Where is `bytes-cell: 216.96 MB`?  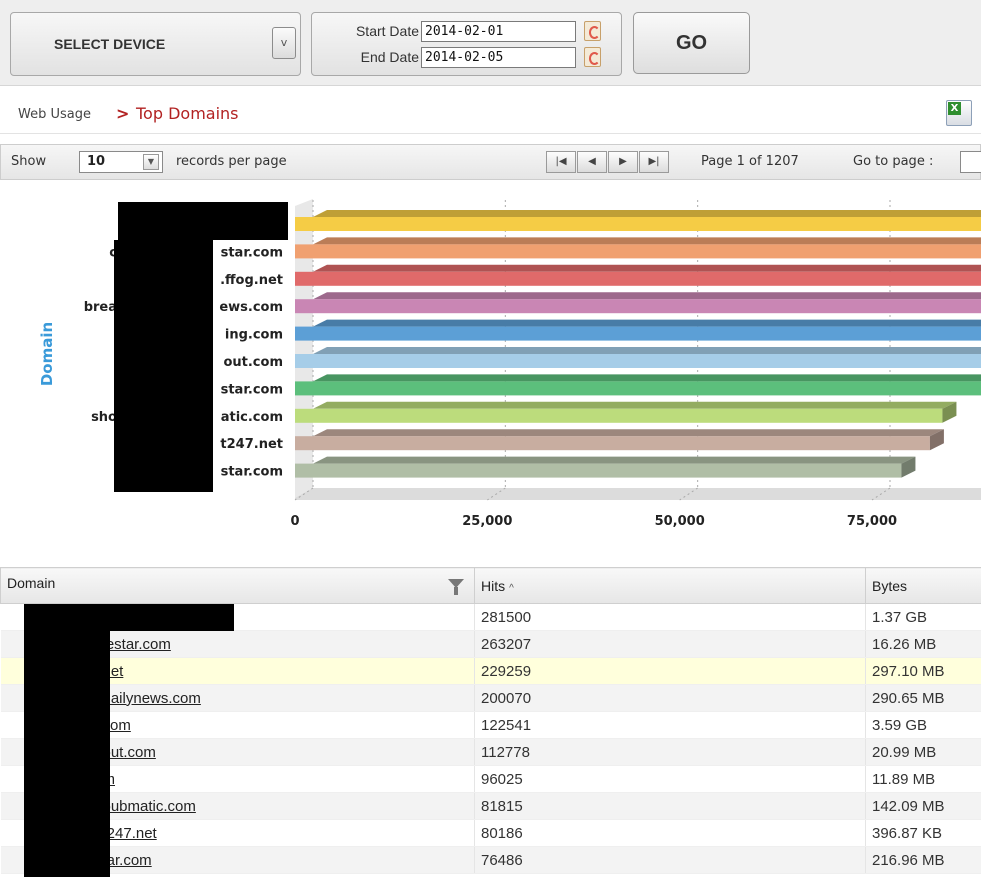
bytes-cell: 216.96 MB is located at coordinates (923, 860).